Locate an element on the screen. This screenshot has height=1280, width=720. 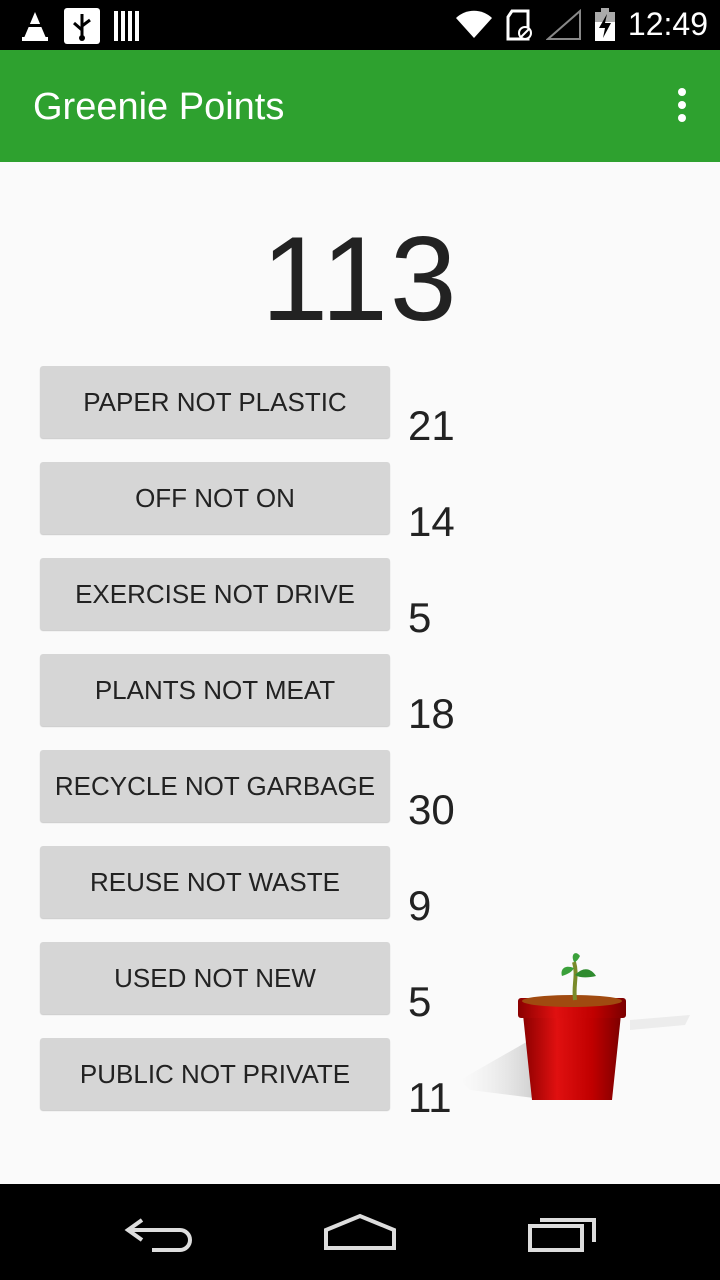
barcode-icon is located at coordinates (126, 26).